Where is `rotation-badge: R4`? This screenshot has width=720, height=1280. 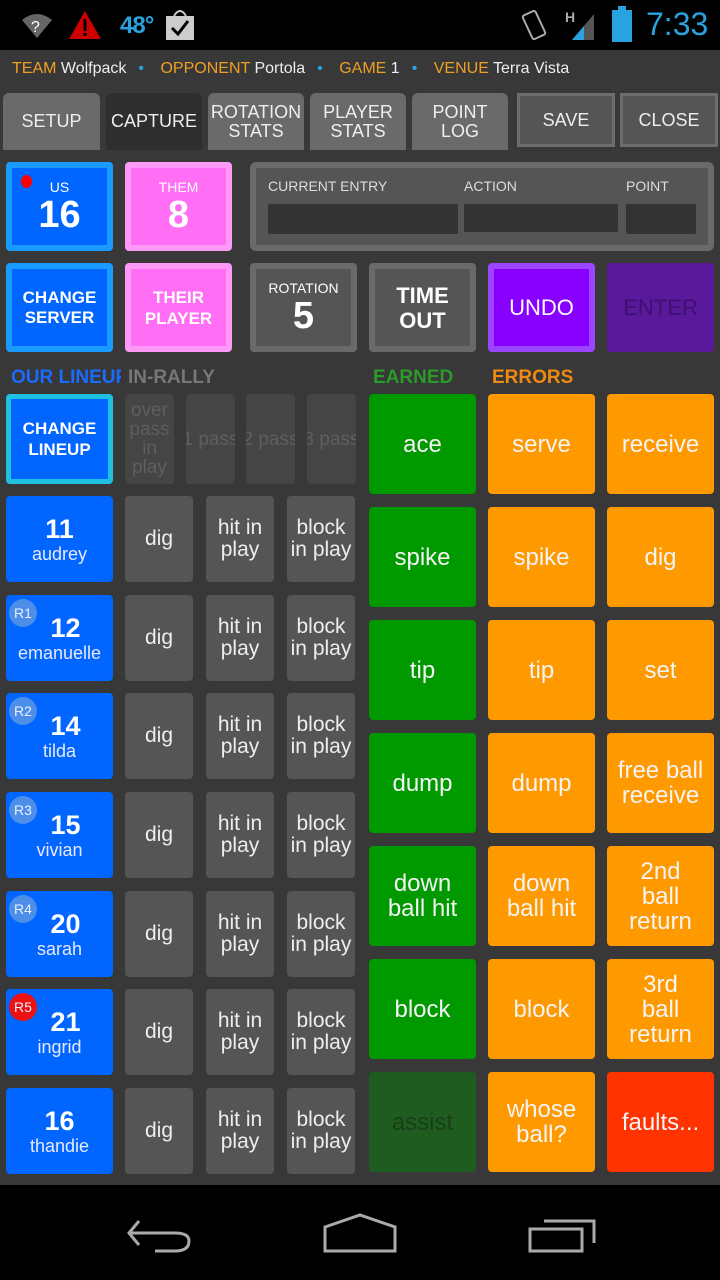 rotation-badge: R4 is located at coordinates (23, 909).